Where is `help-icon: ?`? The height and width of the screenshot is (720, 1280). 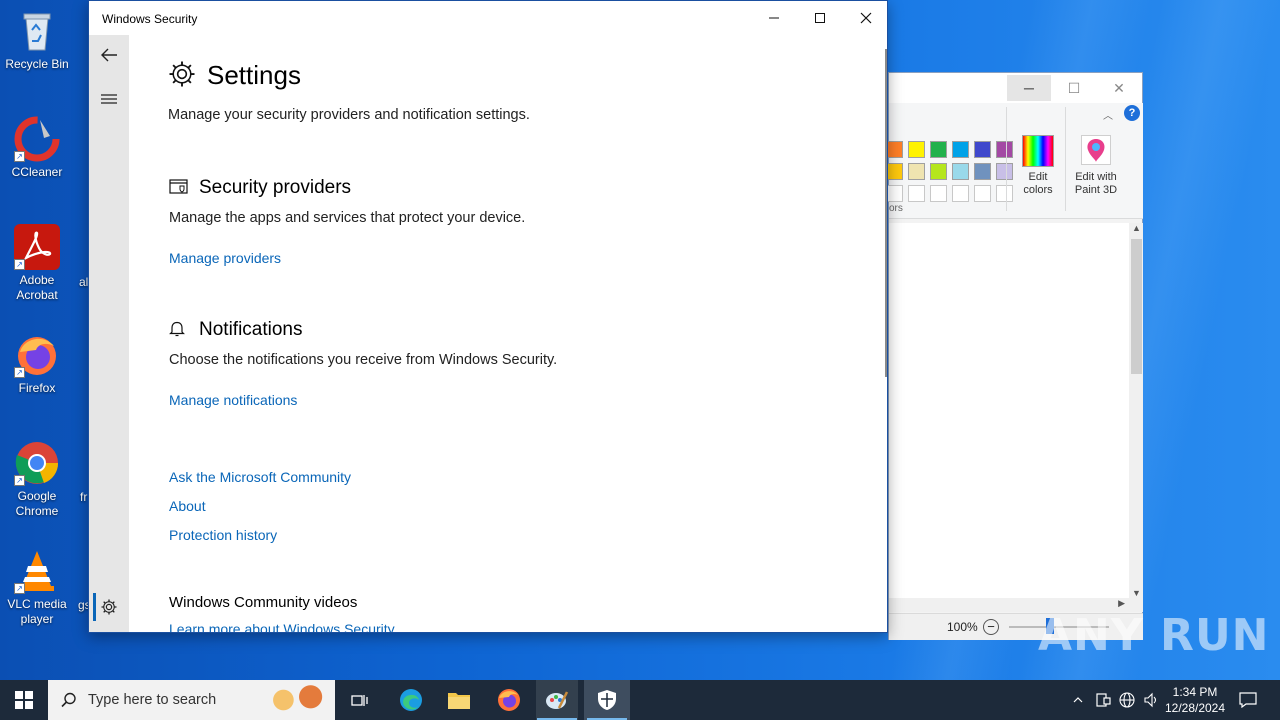 help-icon: ? is located at coordinates (1132, 113).